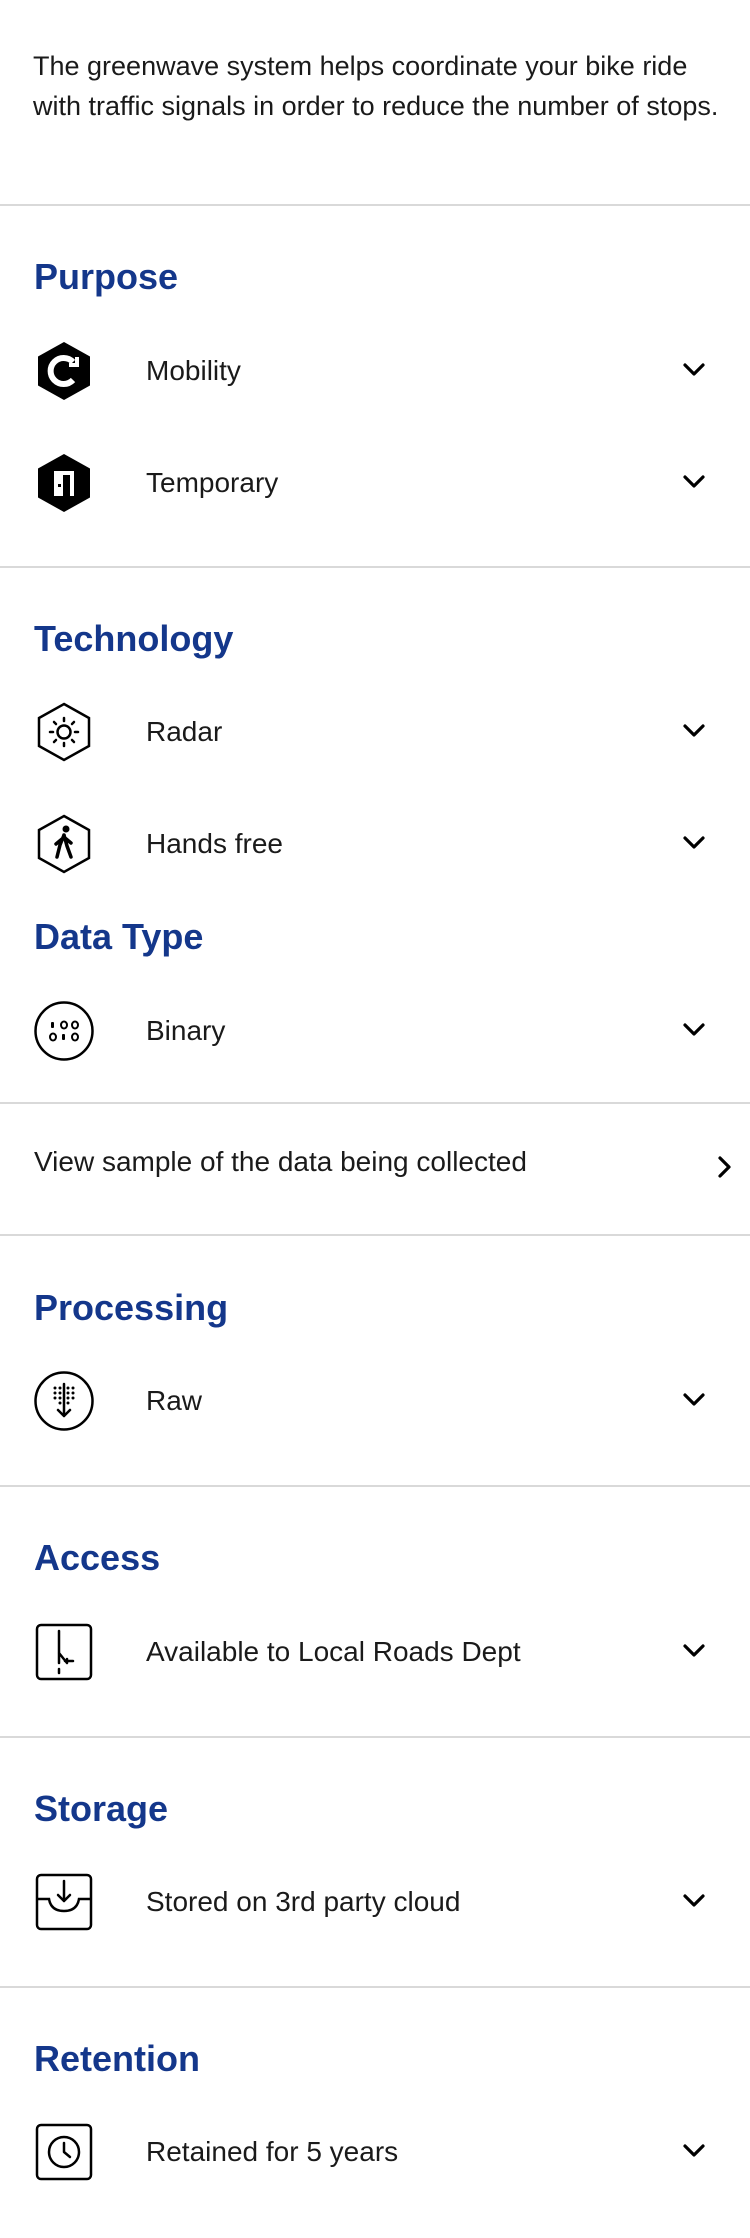 This screenshot has height=2238, width=750. What do you see at coordinates (64, 371) in the screenshot?
I see `mobility-hex-icon` at bounding box center [64, 371].